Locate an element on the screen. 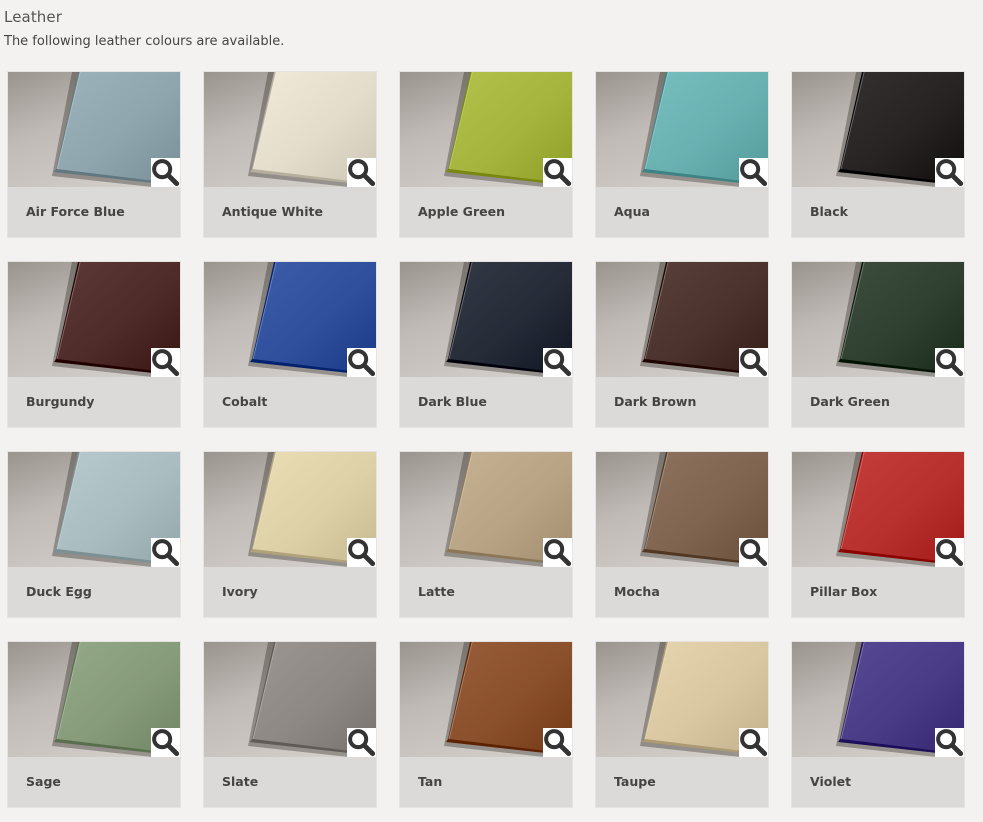 The width and height of the screenshot is (983, 822). swatch-mocha: Mocha is located at coordinates (682, 534).